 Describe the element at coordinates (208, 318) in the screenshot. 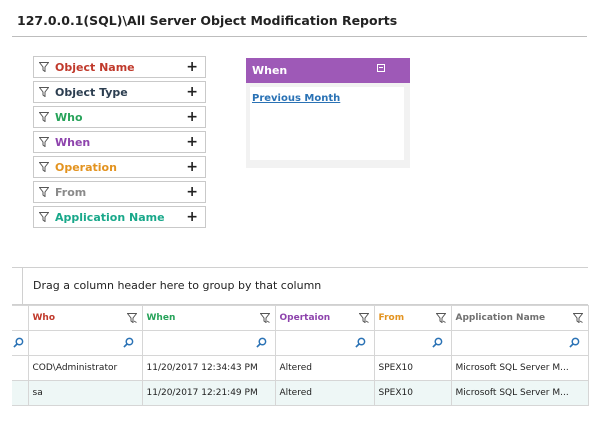

I see `column-header-when: When` at that location.